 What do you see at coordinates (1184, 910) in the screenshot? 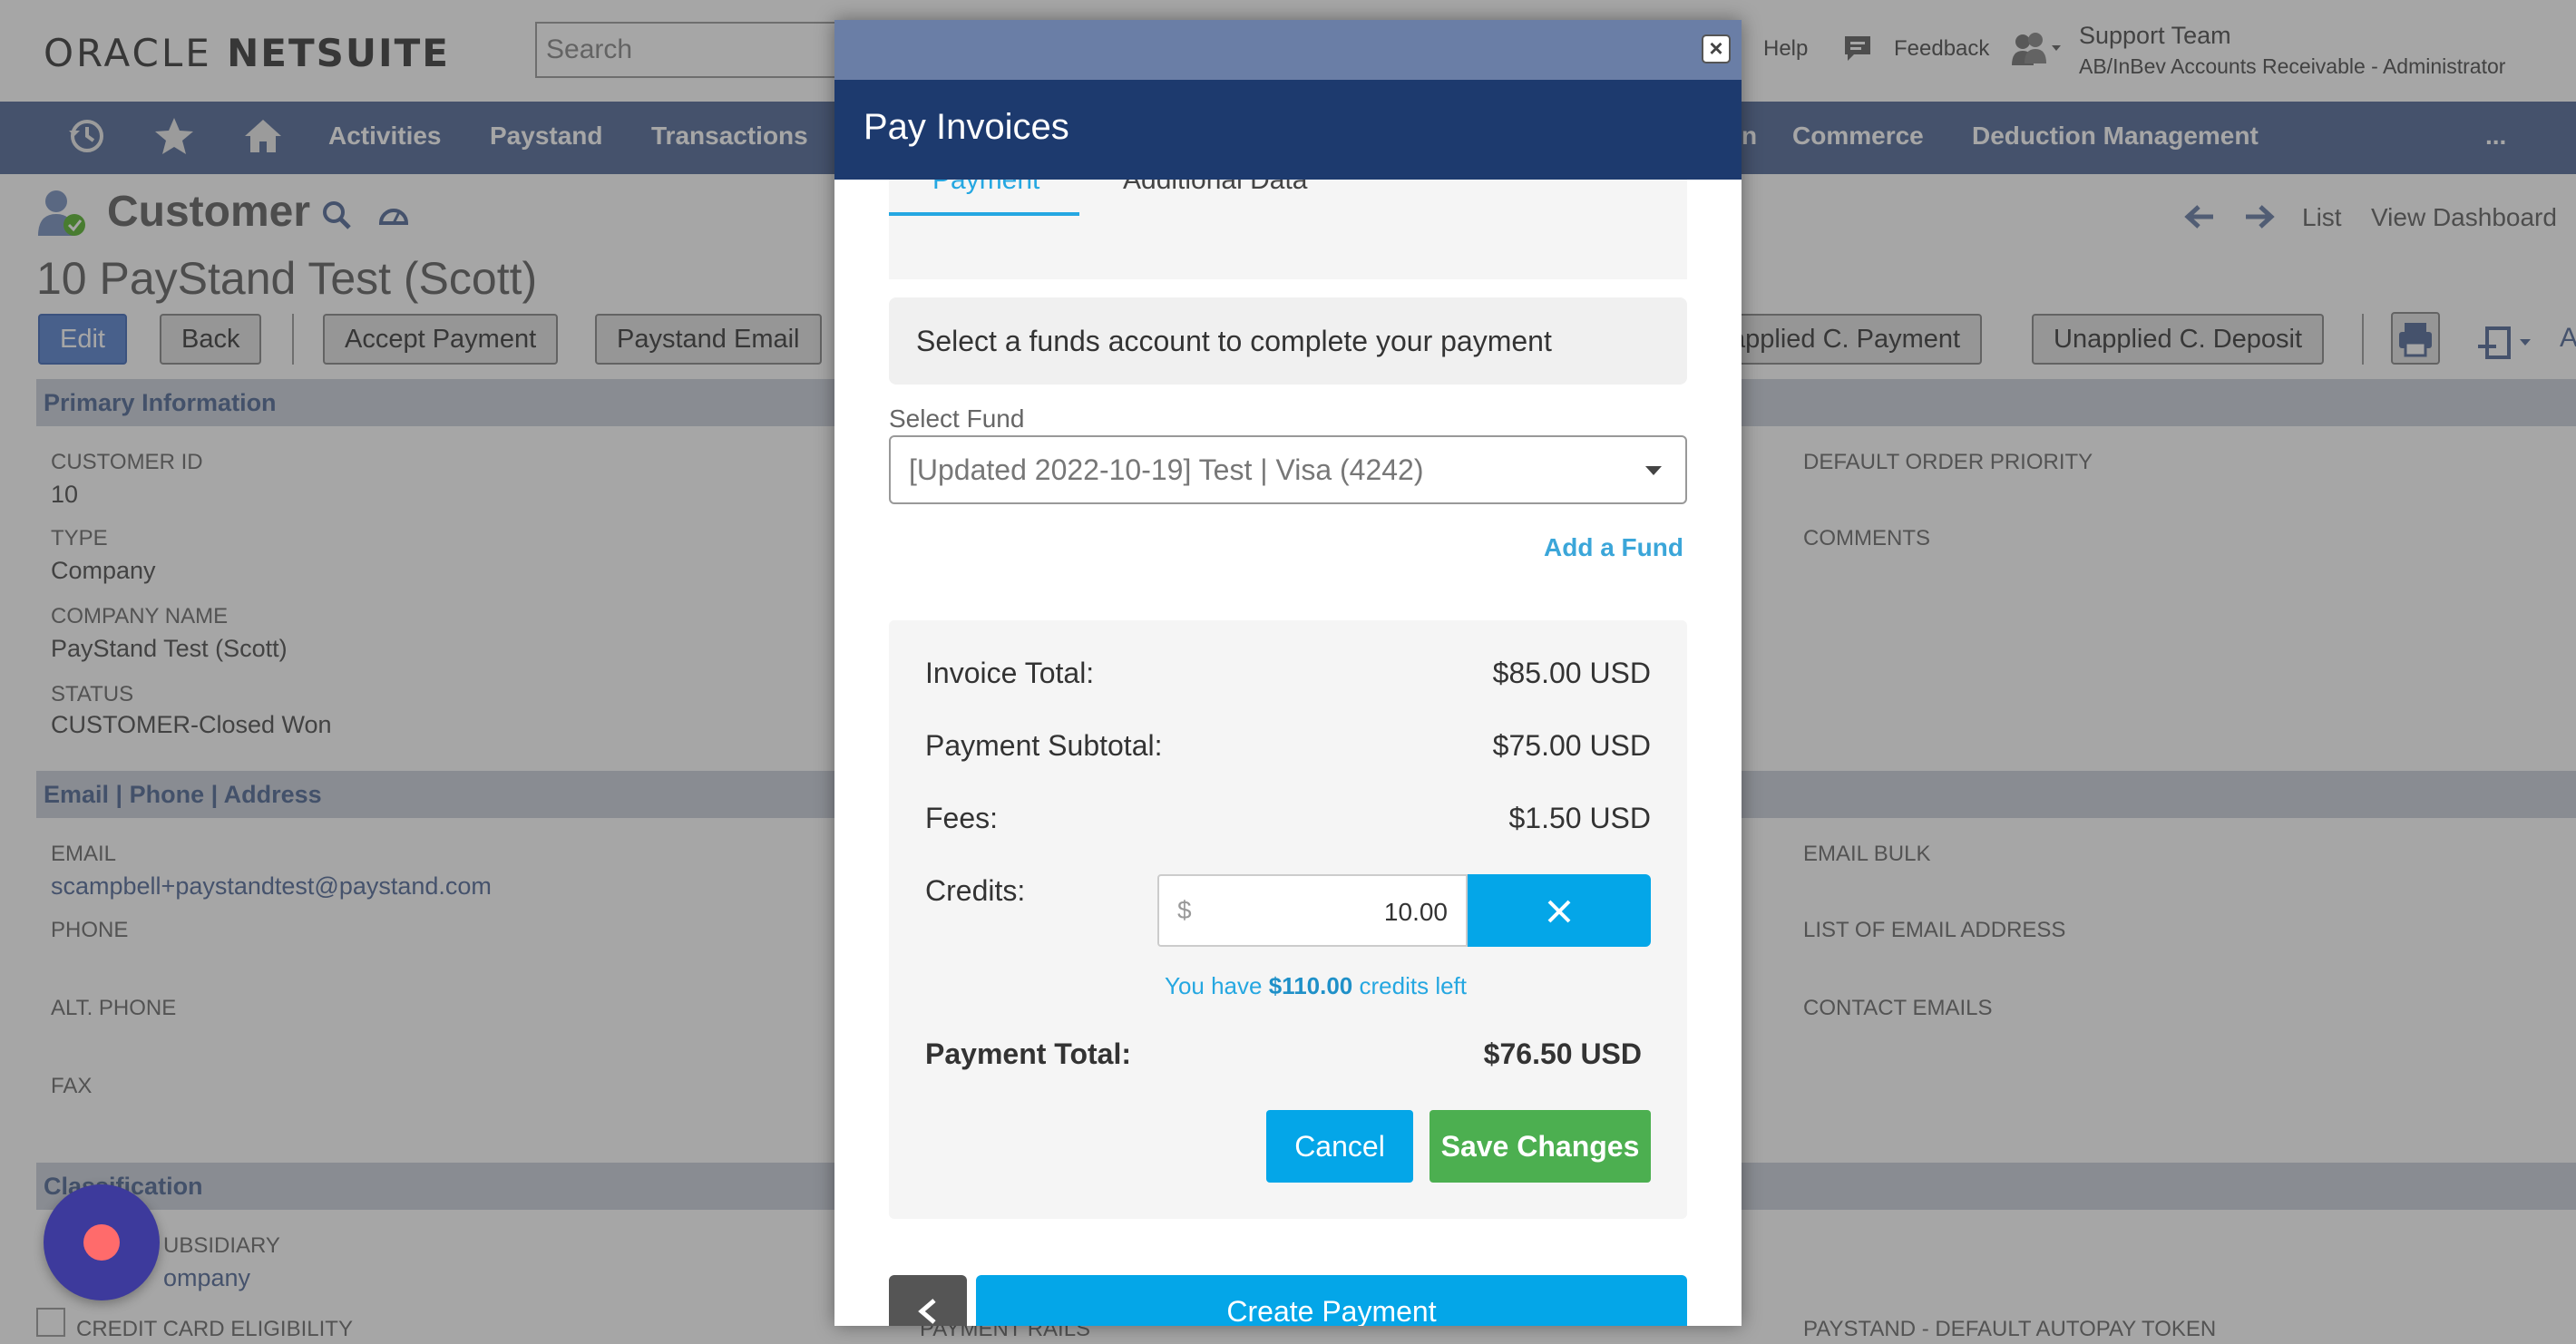
I see `credits-currency-symbol: $` at bounding box center [1184, 910].